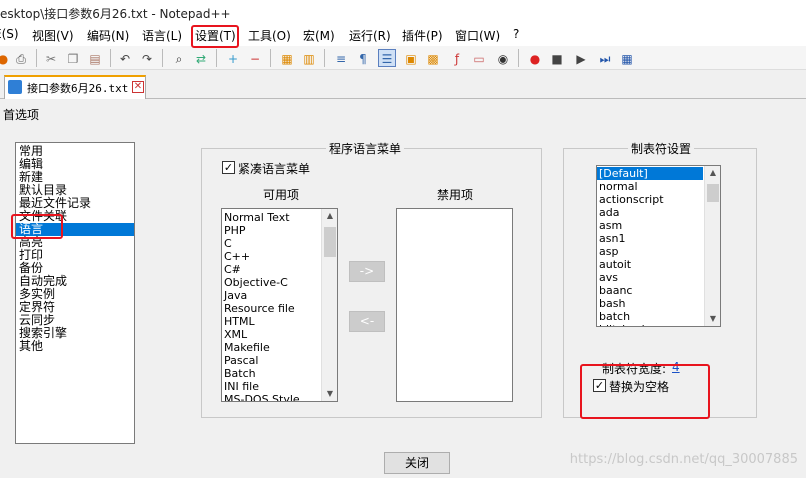  Describe the element at coordinates (319, 35) in the screenshot. I see `menu-item: 宏(M)` at that location.